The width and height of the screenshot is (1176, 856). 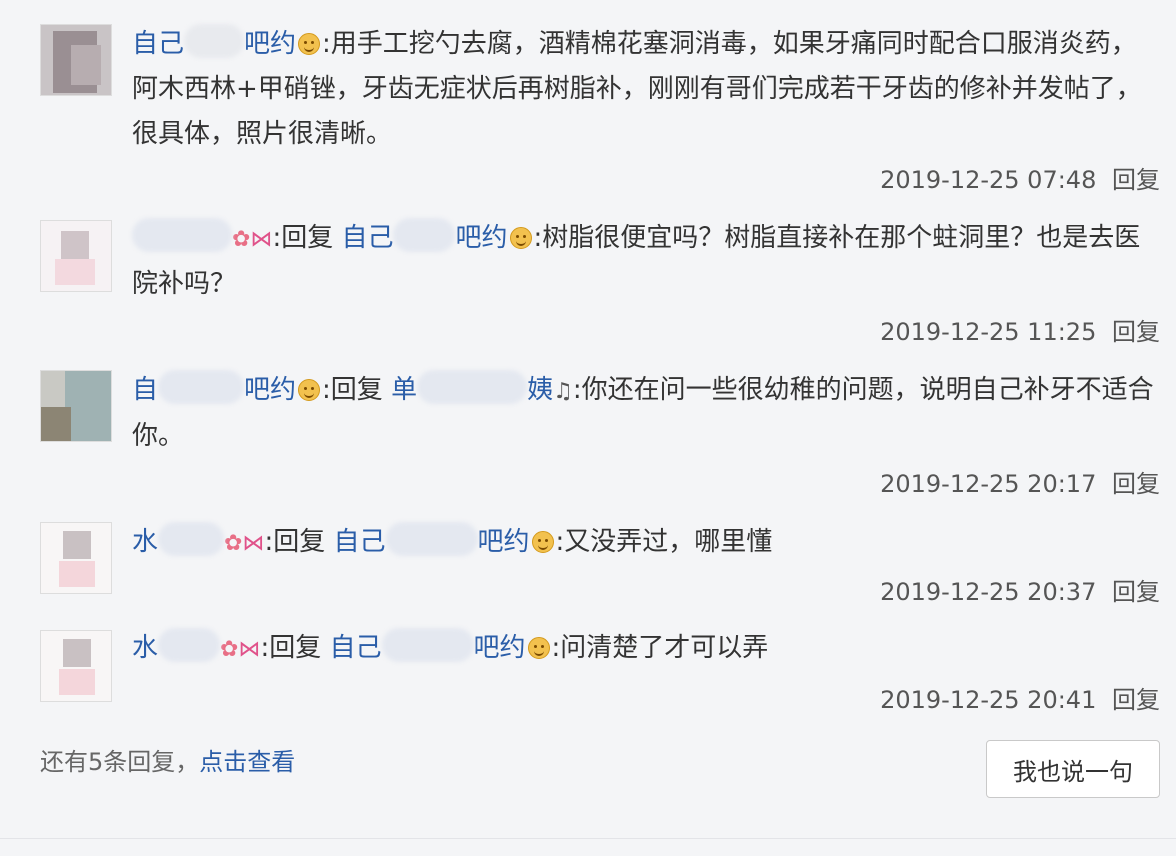 I want to click on reply-content: 水 ✿⋈:回复 自己 吧约 :问清楚了才可以弄, so click(x=647, y=649).